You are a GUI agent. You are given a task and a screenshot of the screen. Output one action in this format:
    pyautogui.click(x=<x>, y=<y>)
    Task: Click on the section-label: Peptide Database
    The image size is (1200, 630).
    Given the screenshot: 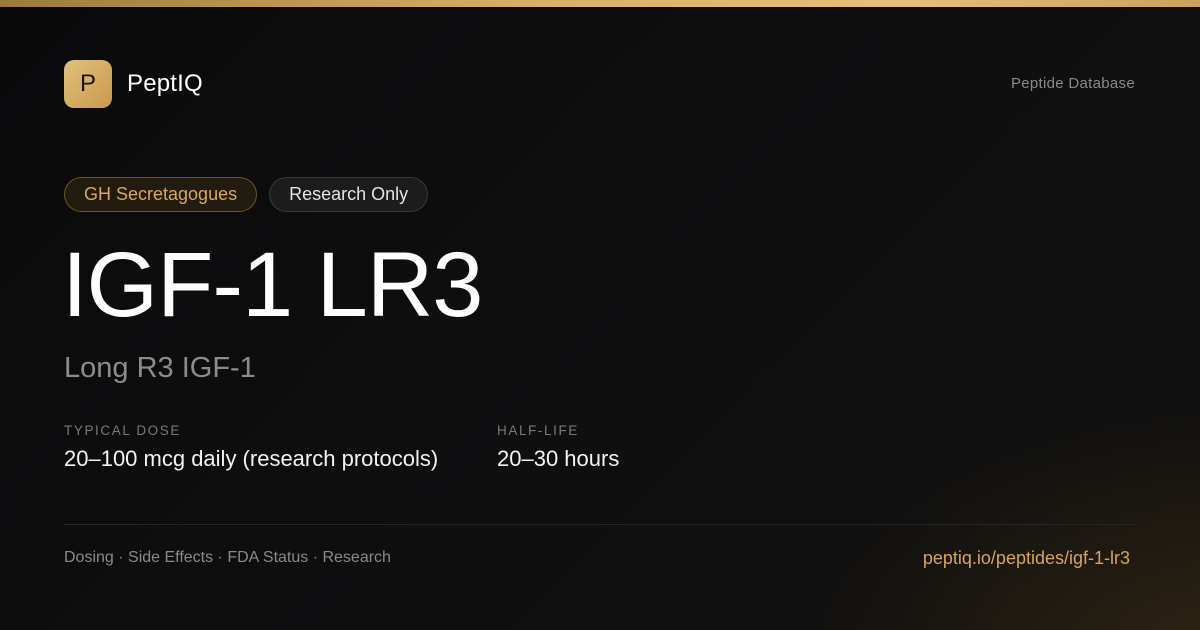 What is the action you would take?
    pyautogui.click(x=1072, y=83)
    